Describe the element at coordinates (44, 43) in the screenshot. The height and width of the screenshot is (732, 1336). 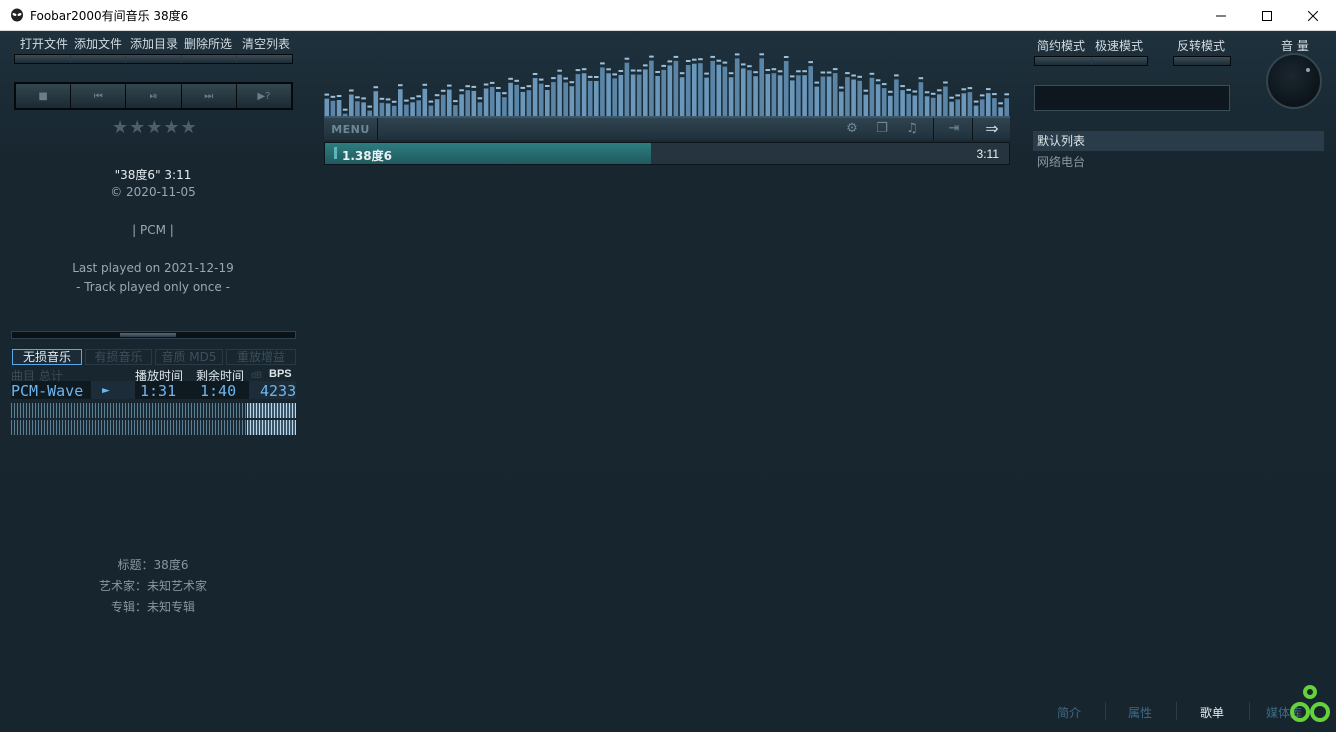
I see `open-file-button: 打开文件` at that location.